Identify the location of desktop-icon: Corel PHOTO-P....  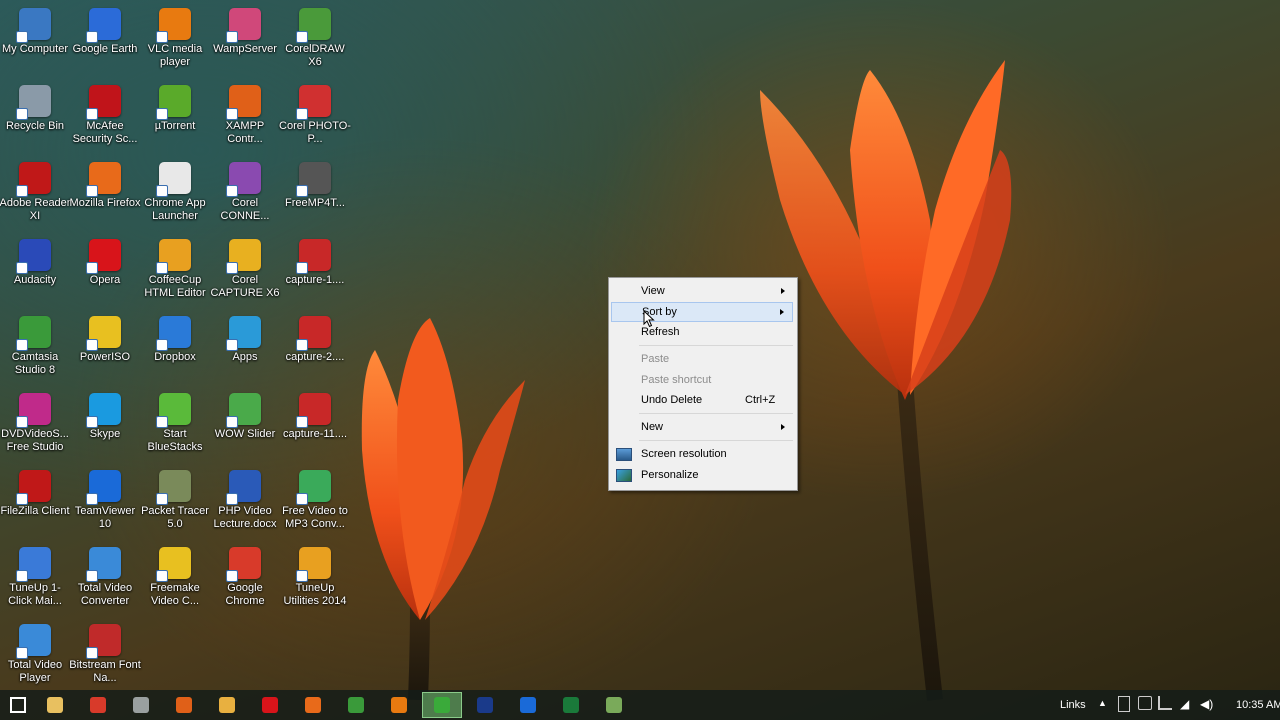
(315, 117).